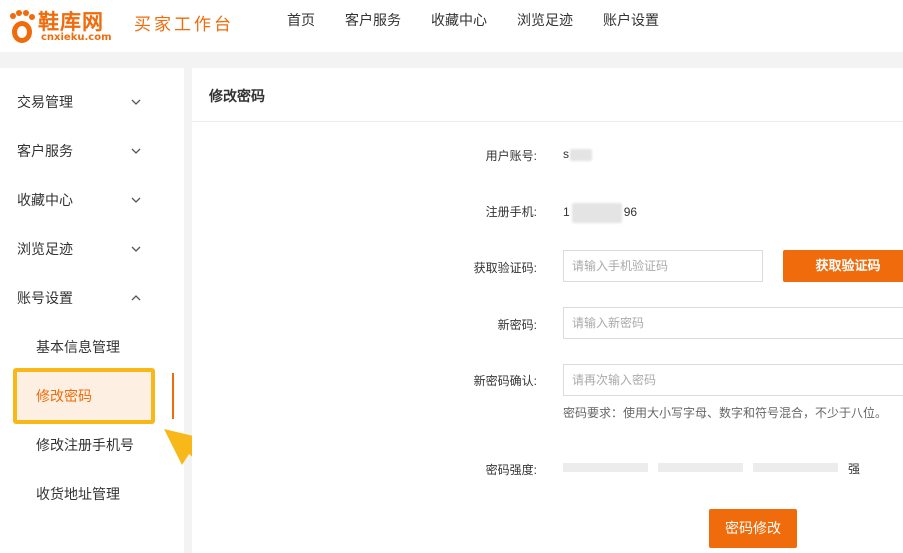 This screenshot has height=553, width=903. Describe the element at coordinates (92, 248) in the screenshot. I see `sidebar-group-history: 浏览足迹` at that location.